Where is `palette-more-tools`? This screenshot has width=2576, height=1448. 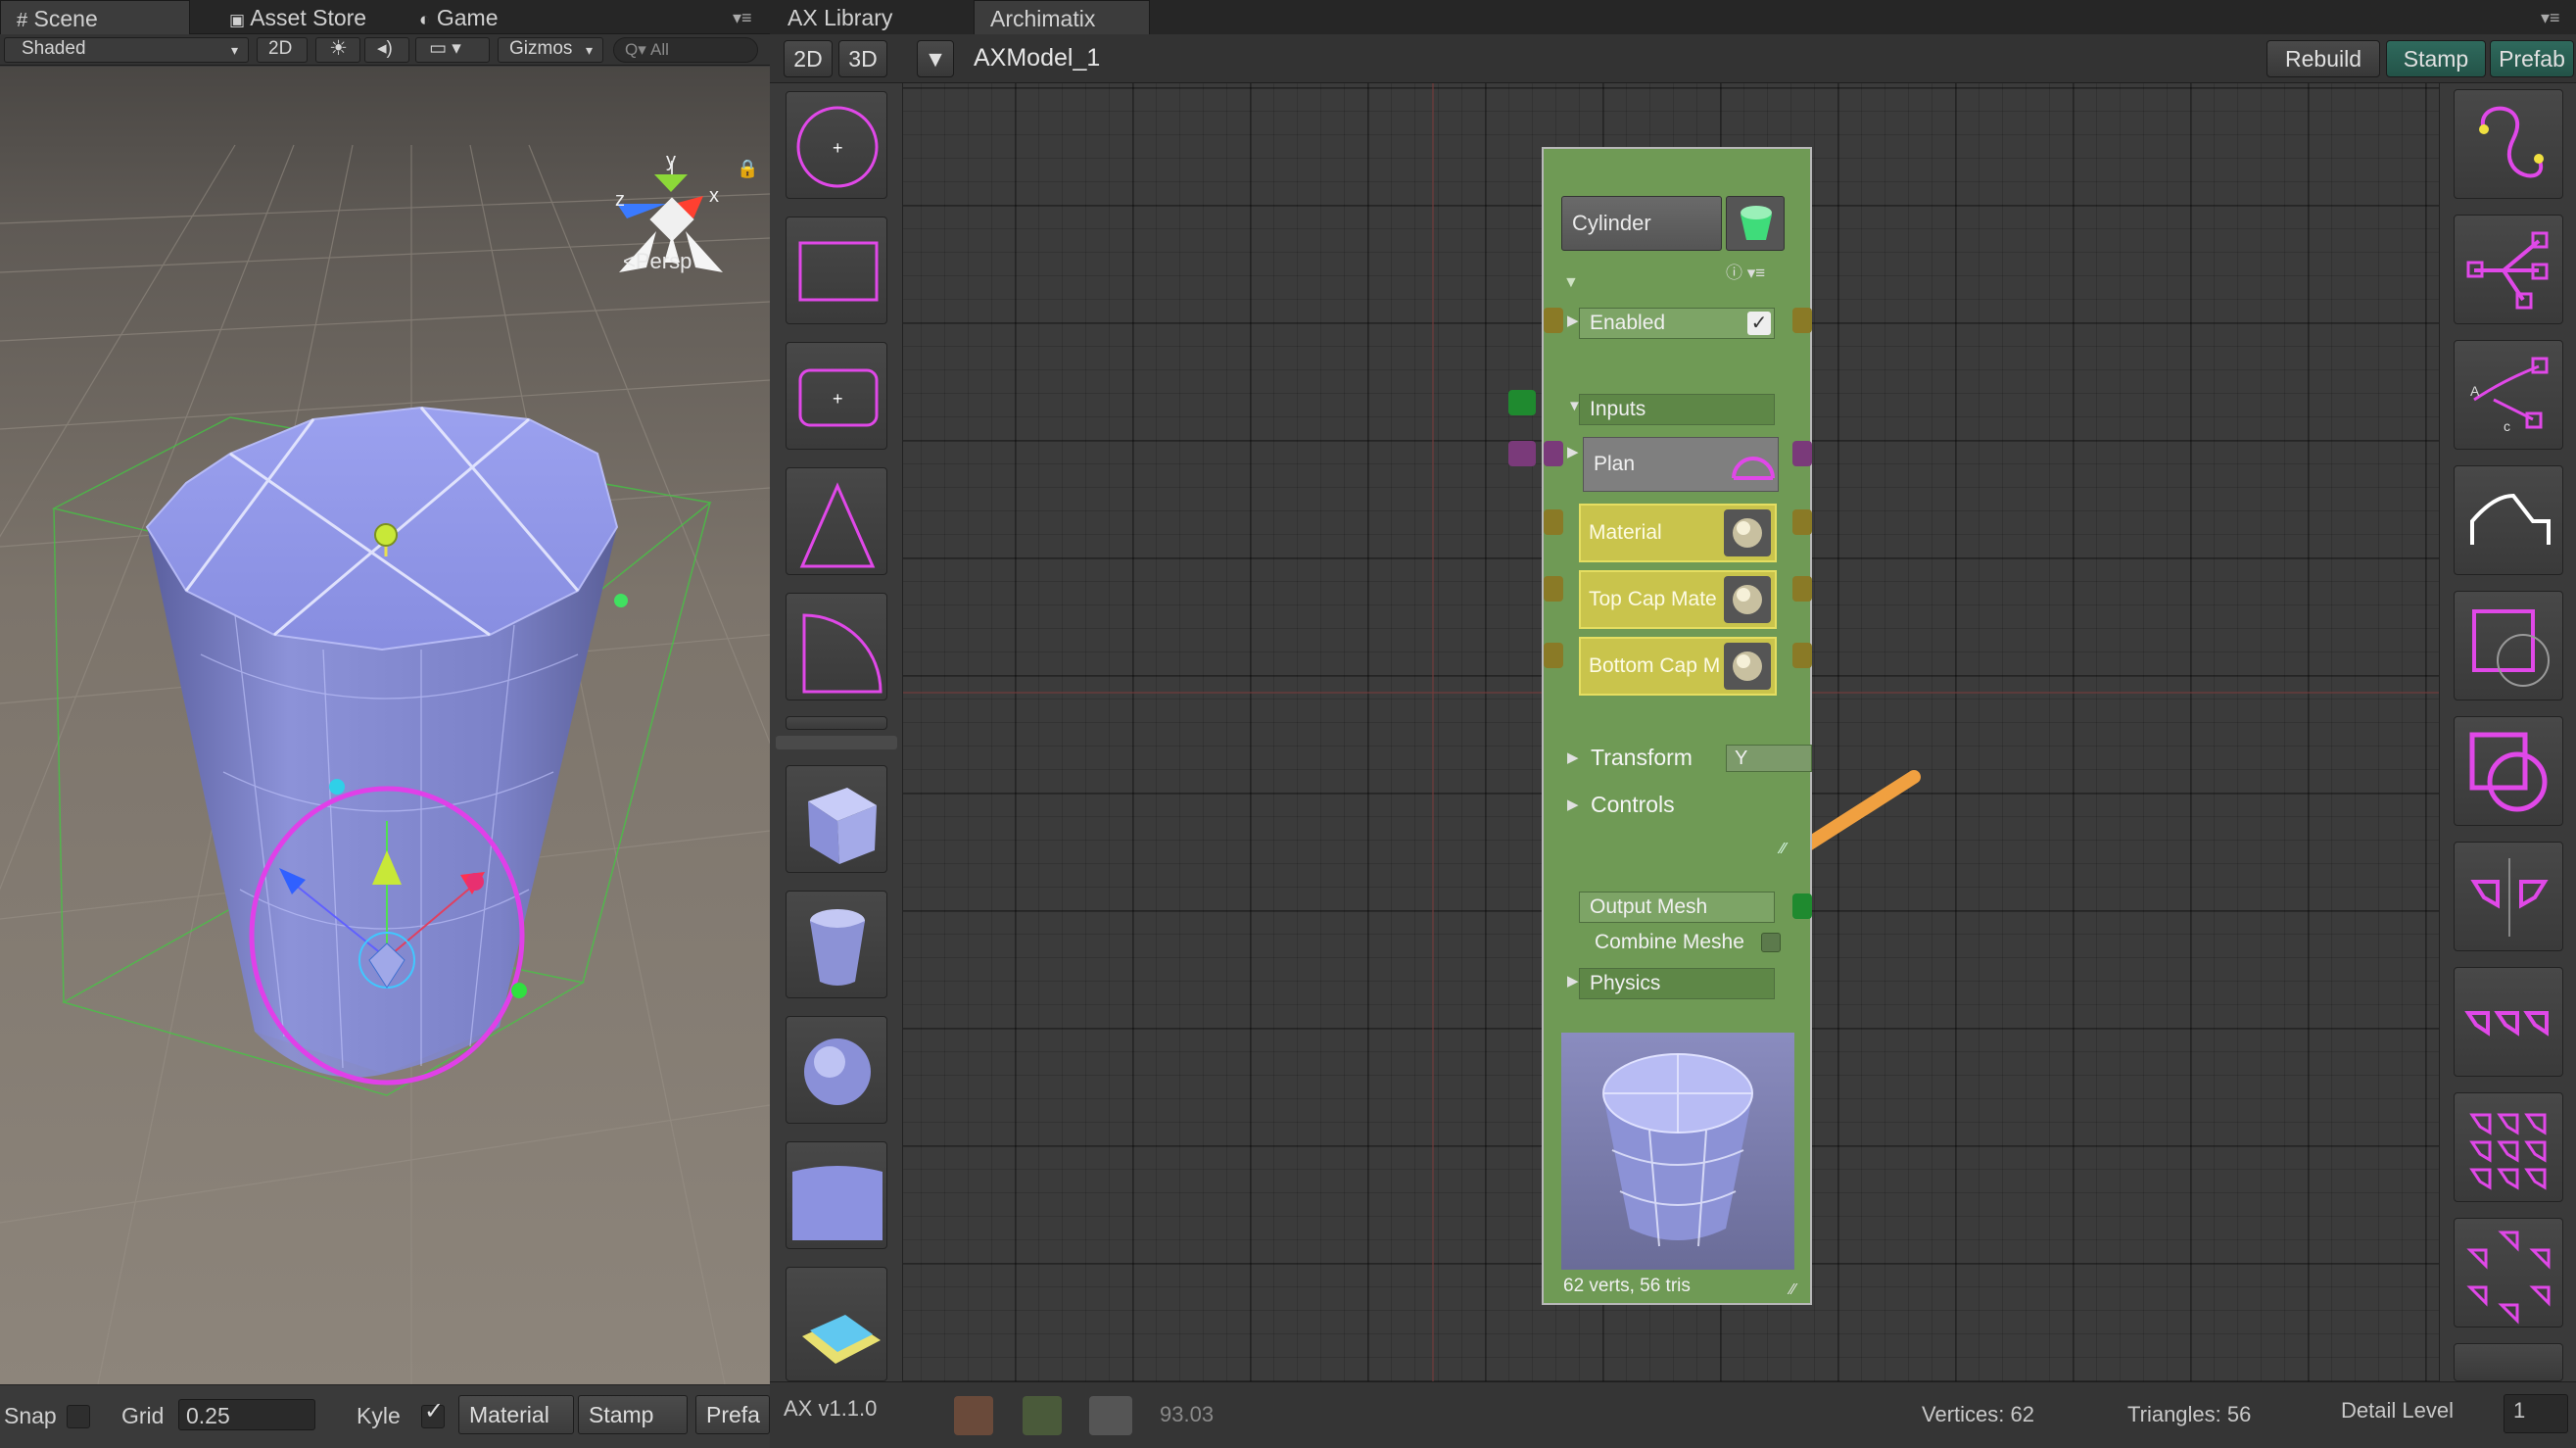 palette-more-tools is located at coordinates (836, 723).